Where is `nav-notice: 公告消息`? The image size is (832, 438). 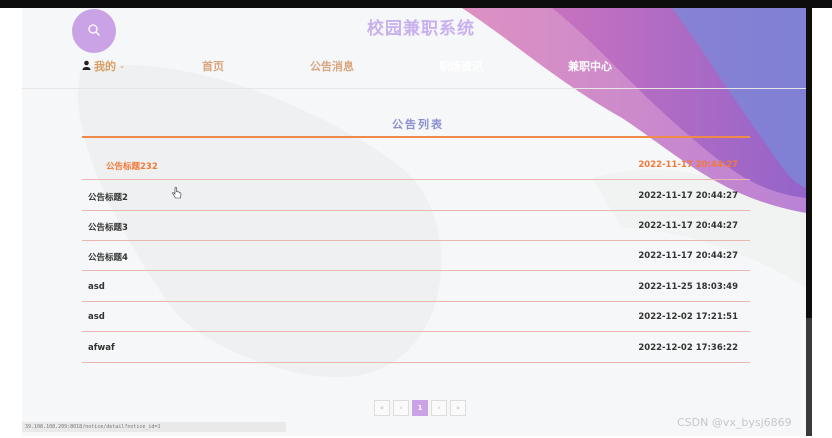 nav-notice: 公告消息 is located at coordinates (332, 66).